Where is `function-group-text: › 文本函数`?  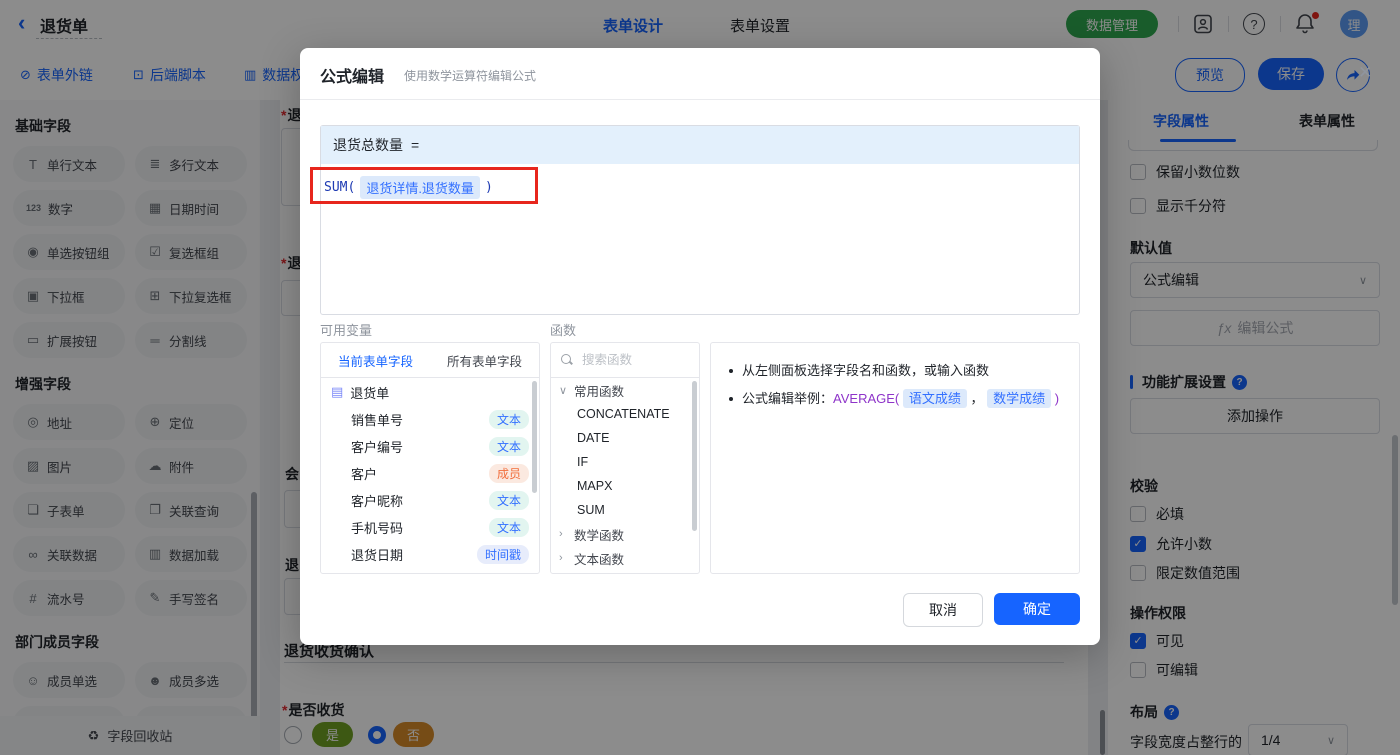
function-group-text: › 文本函数 is located at coordinates (625, 558).